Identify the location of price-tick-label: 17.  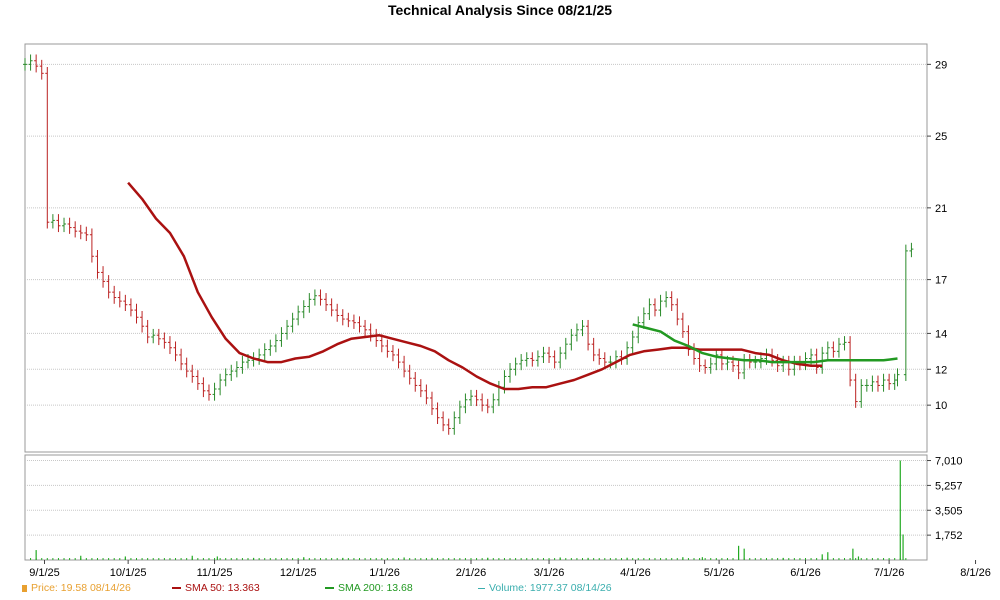
(941, 281).